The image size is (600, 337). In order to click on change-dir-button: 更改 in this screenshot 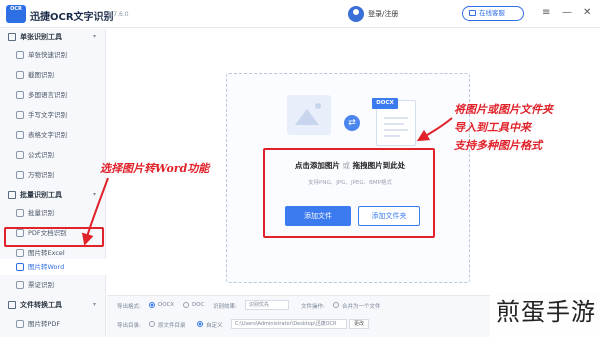, I will do `click(359, 324)`.